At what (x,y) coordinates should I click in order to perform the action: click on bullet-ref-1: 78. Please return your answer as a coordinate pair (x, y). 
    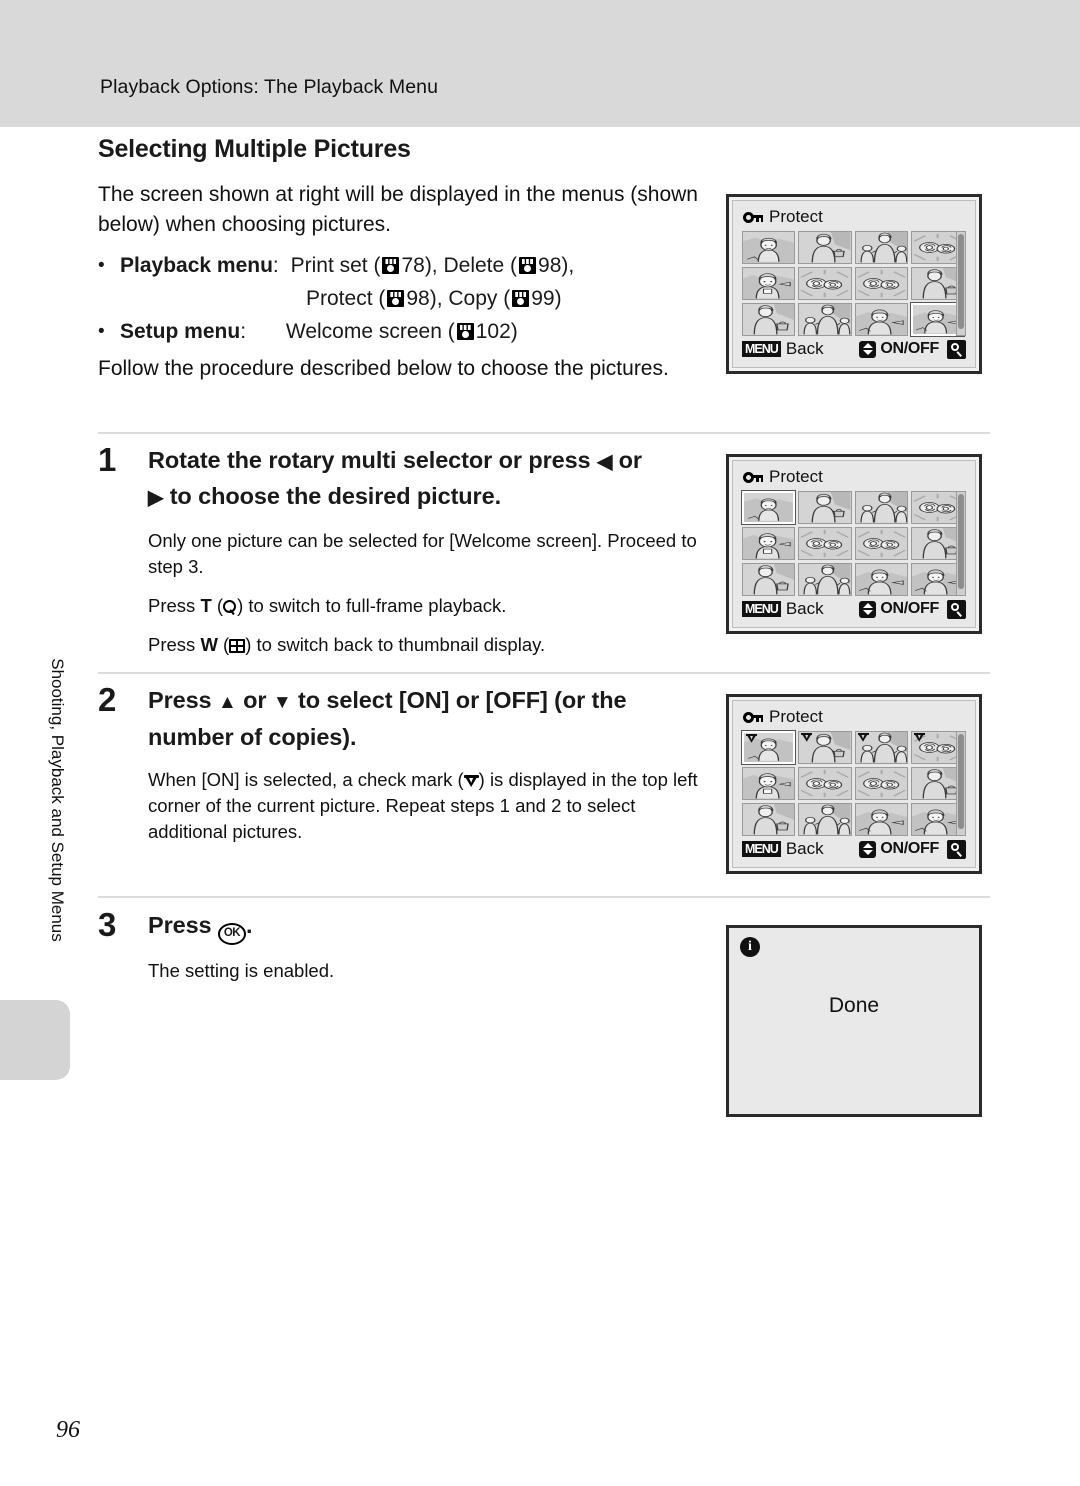
    Looking at the image, I should click on (413, 265).